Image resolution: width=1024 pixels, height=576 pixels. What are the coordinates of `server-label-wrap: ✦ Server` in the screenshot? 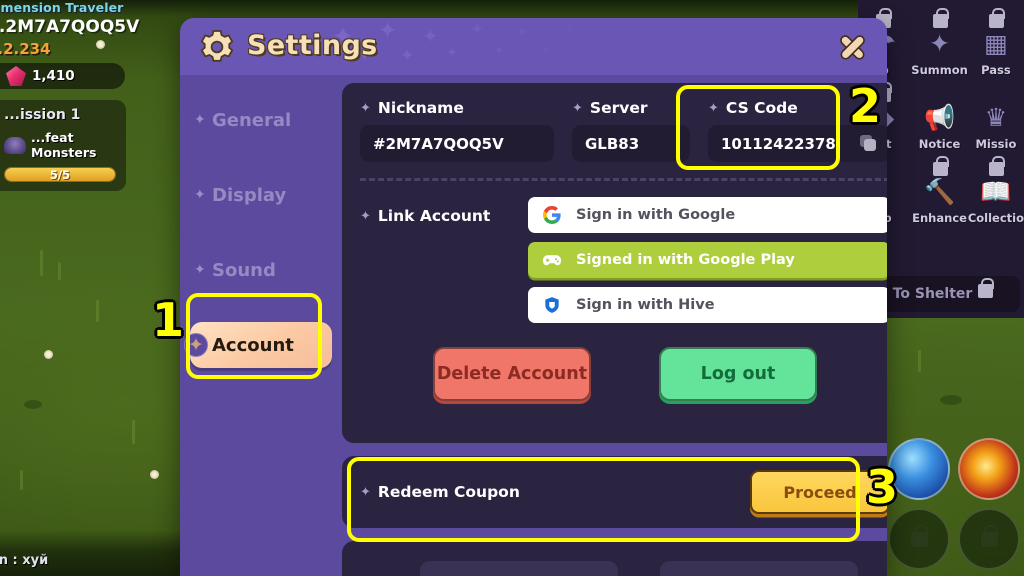 It's located at (631, 108).